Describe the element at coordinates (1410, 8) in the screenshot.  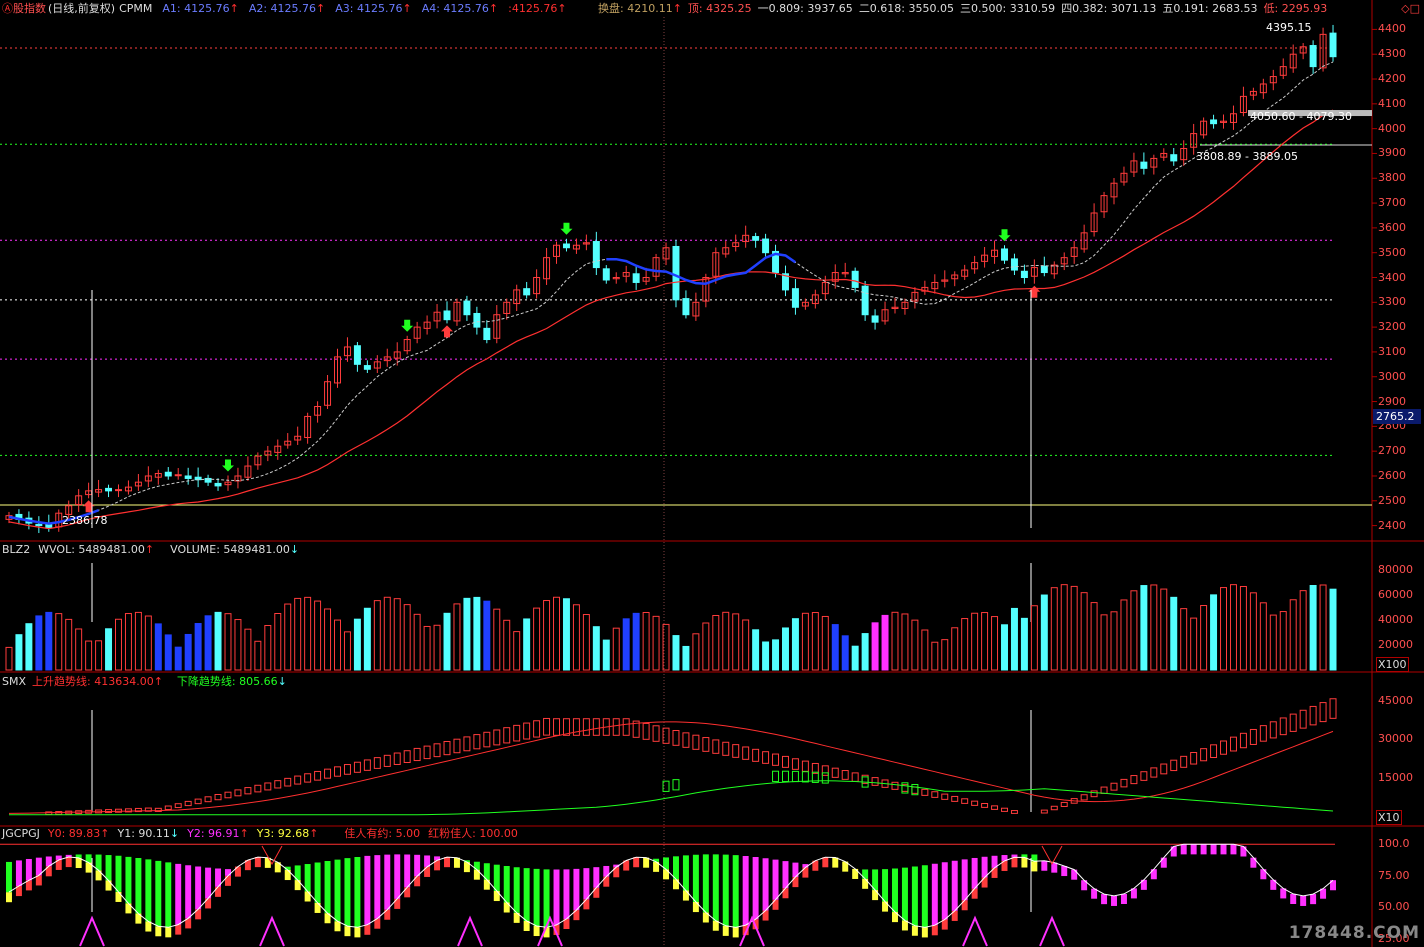
I see `window-toggle-icon: ◇□` at that location.